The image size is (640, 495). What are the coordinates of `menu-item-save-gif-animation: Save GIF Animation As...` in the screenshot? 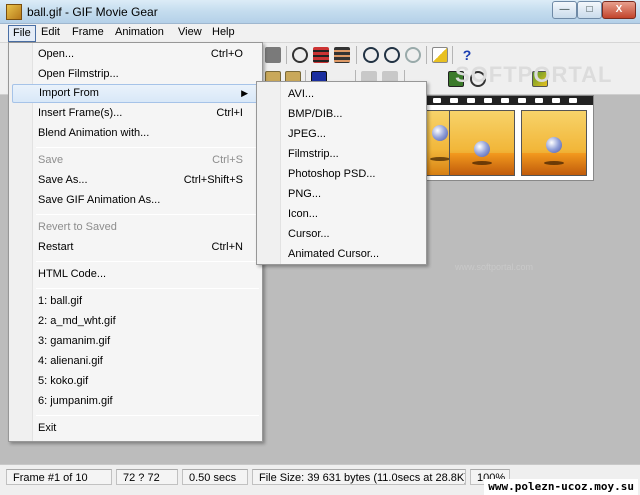 It's located at (135, 200).